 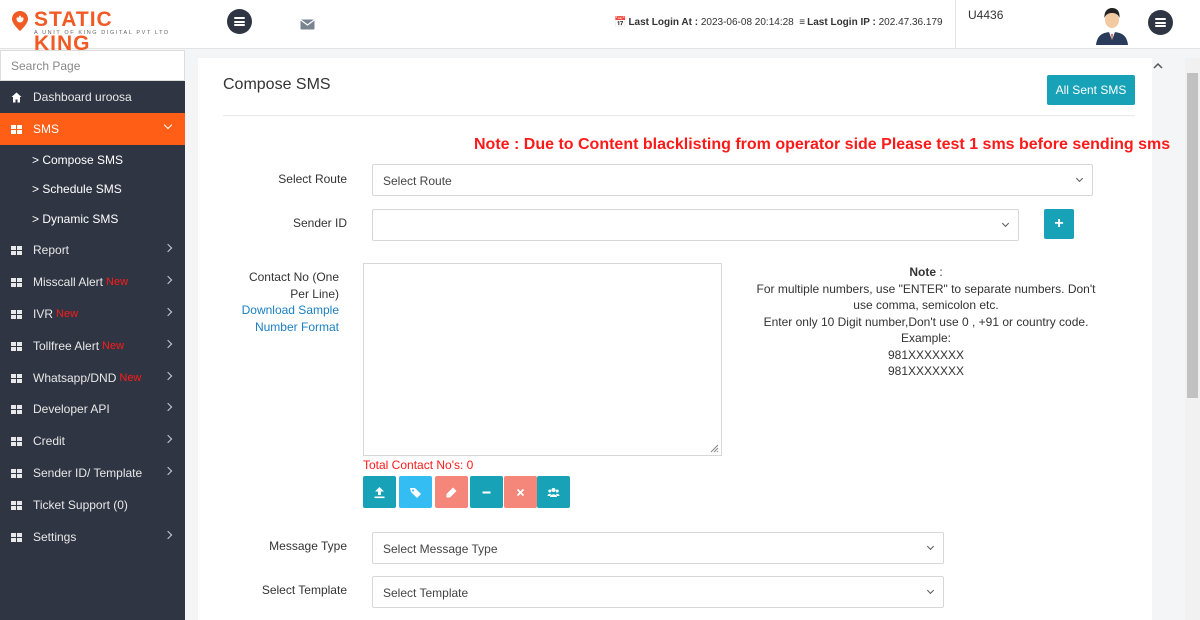 What do you see at coordinates (107, 189) in the screenshot?
I see `sidebar-subitem-schedule-sms: > Schedule SMS` at bounding box center [107, 189].